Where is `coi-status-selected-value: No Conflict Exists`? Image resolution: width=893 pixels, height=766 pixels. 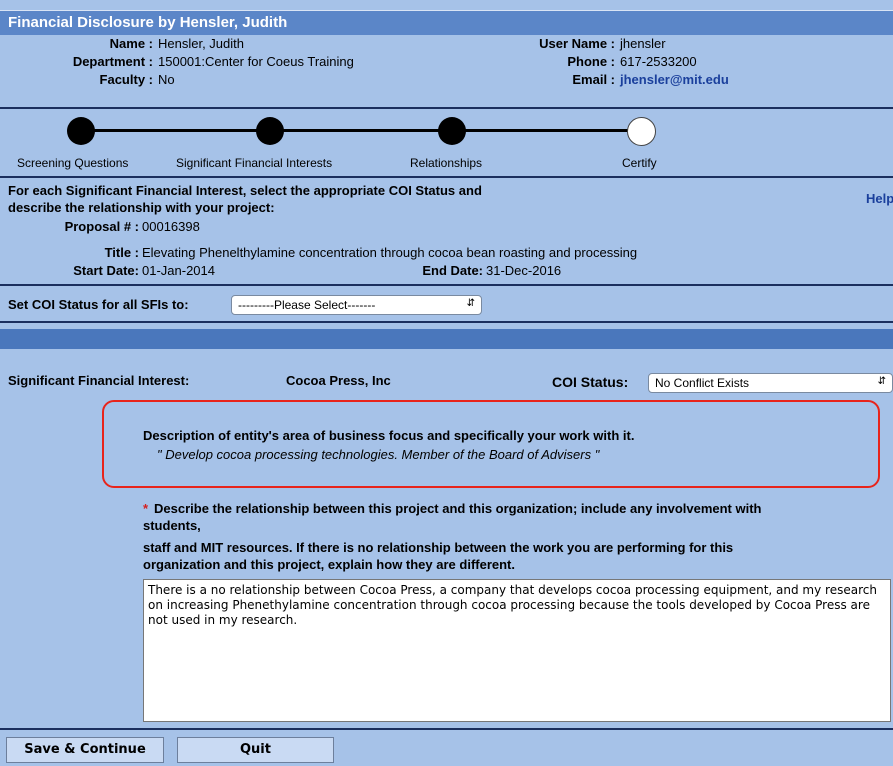
coi-status-selected-value: No Conflict Exists is located at coordinates (702, 383).